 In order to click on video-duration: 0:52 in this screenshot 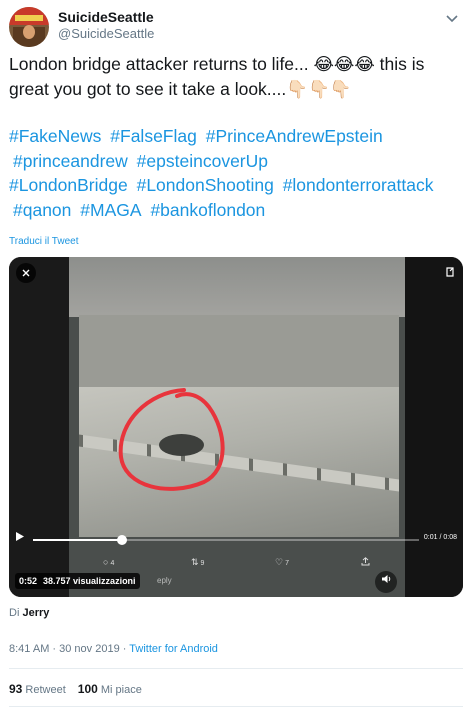, I will do `click(28, 581)`.